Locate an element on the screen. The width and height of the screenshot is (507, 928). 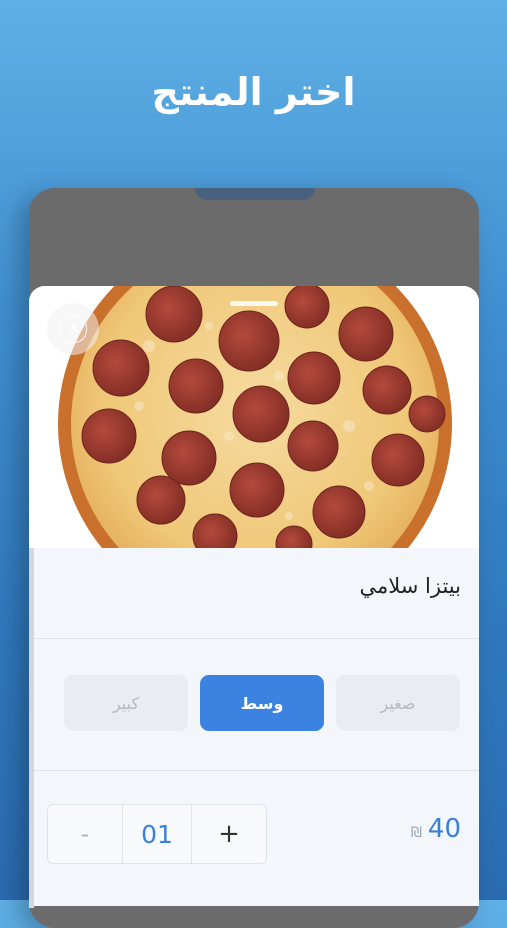
product-name-row: بيتزا سلامي is located at coordinates (254, 593).